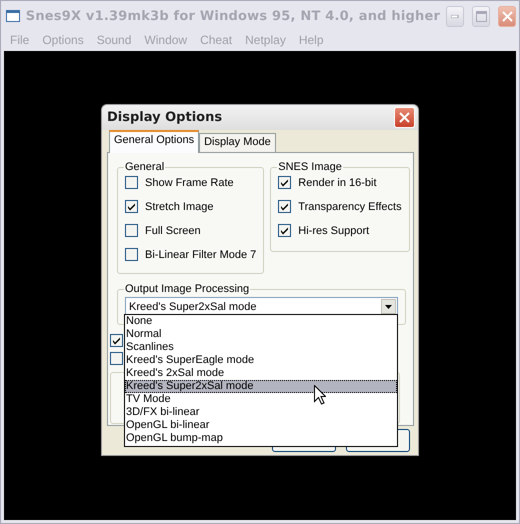  What do you see at coordinates (165, 117) in the screenshot?
I see `dialog-title: Display Options` at bounding box center [165, 117].